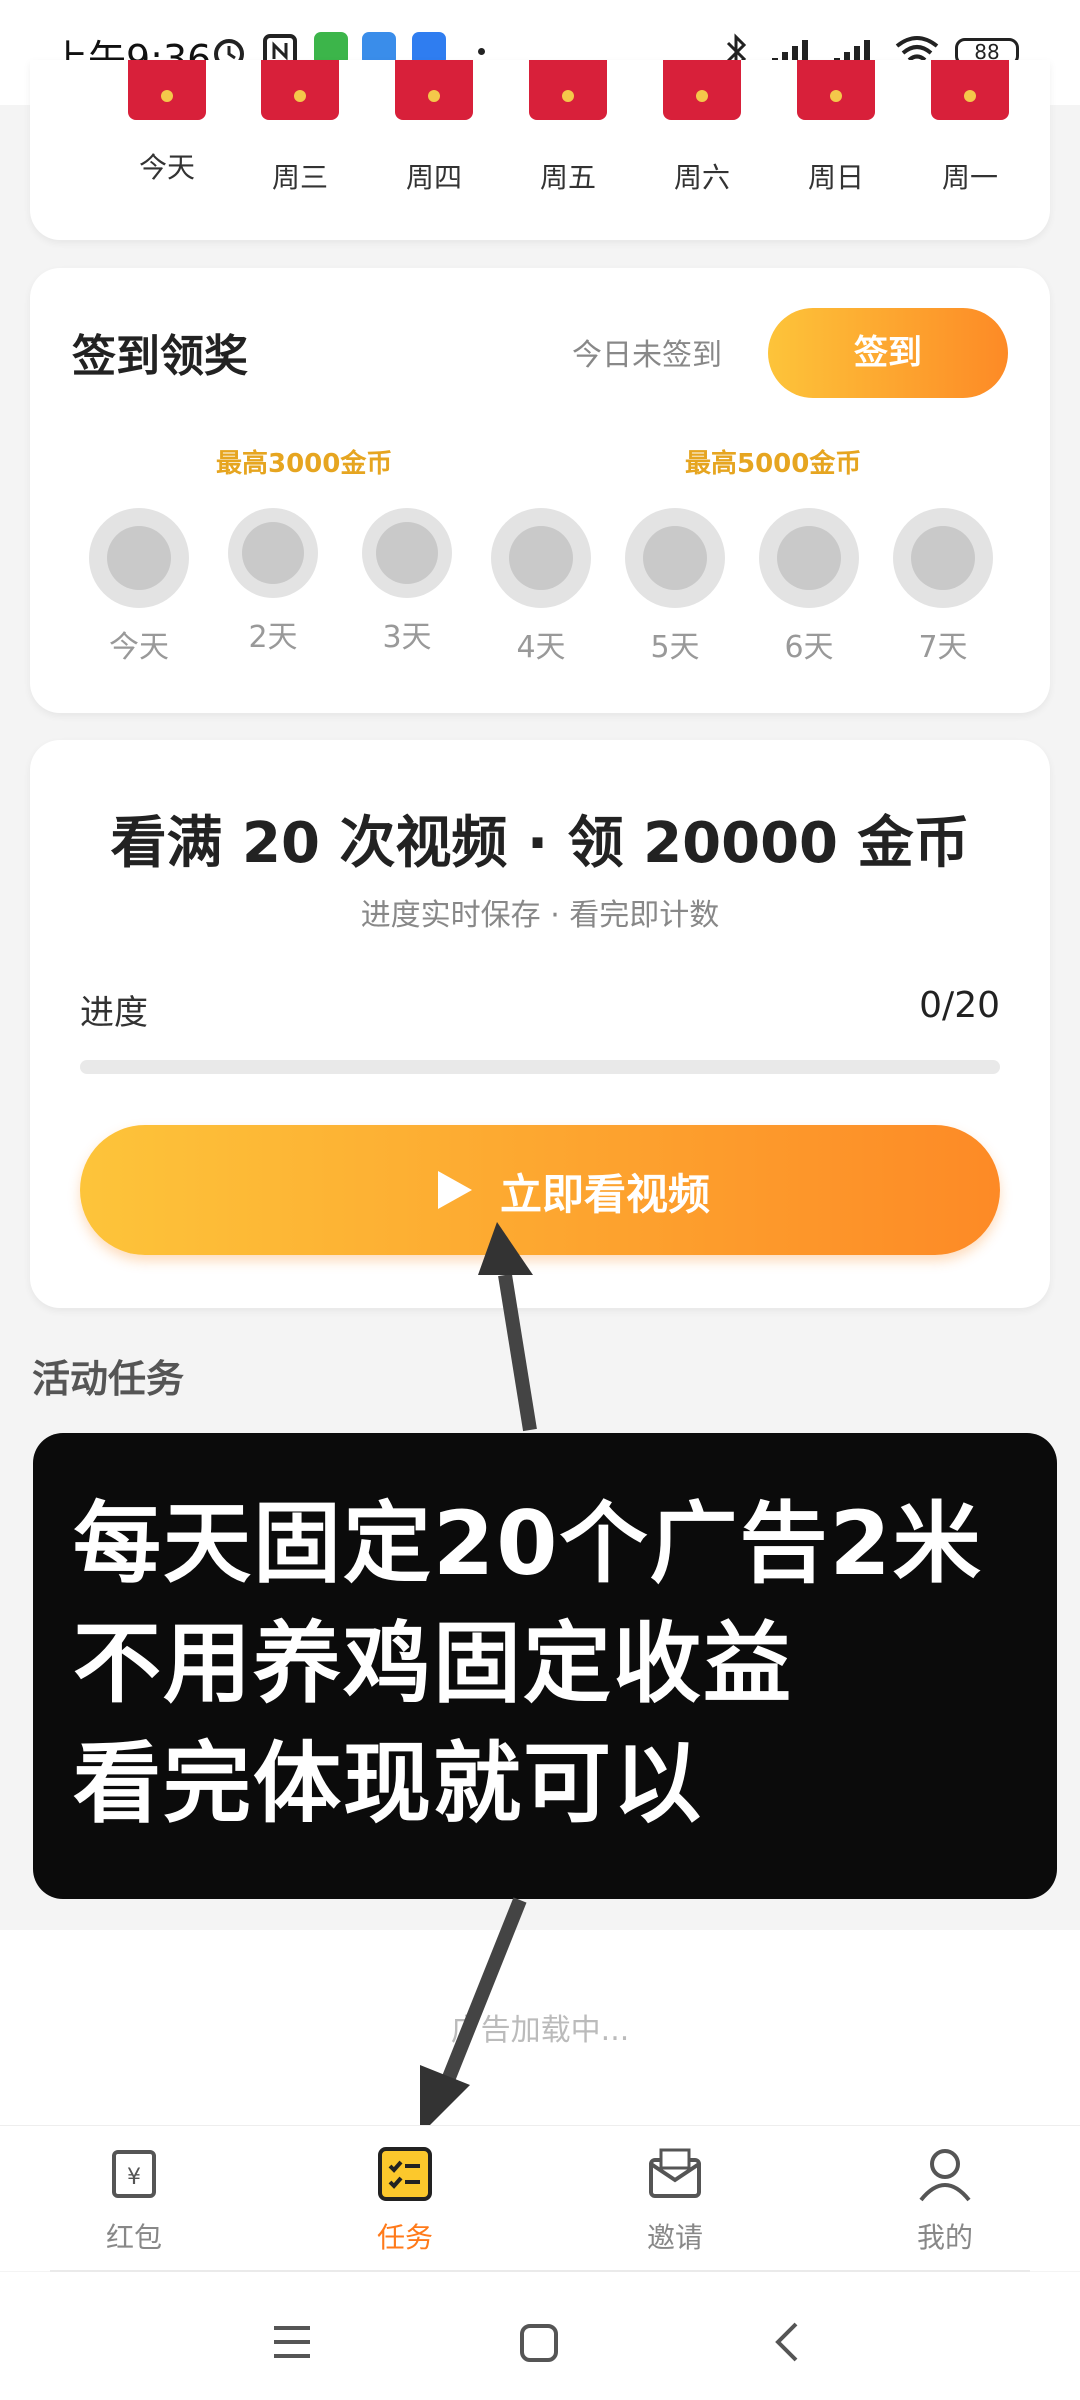 The width and height of the screenshot is (1080, 2400). I want to click on person-icon, so click(945, 2175).